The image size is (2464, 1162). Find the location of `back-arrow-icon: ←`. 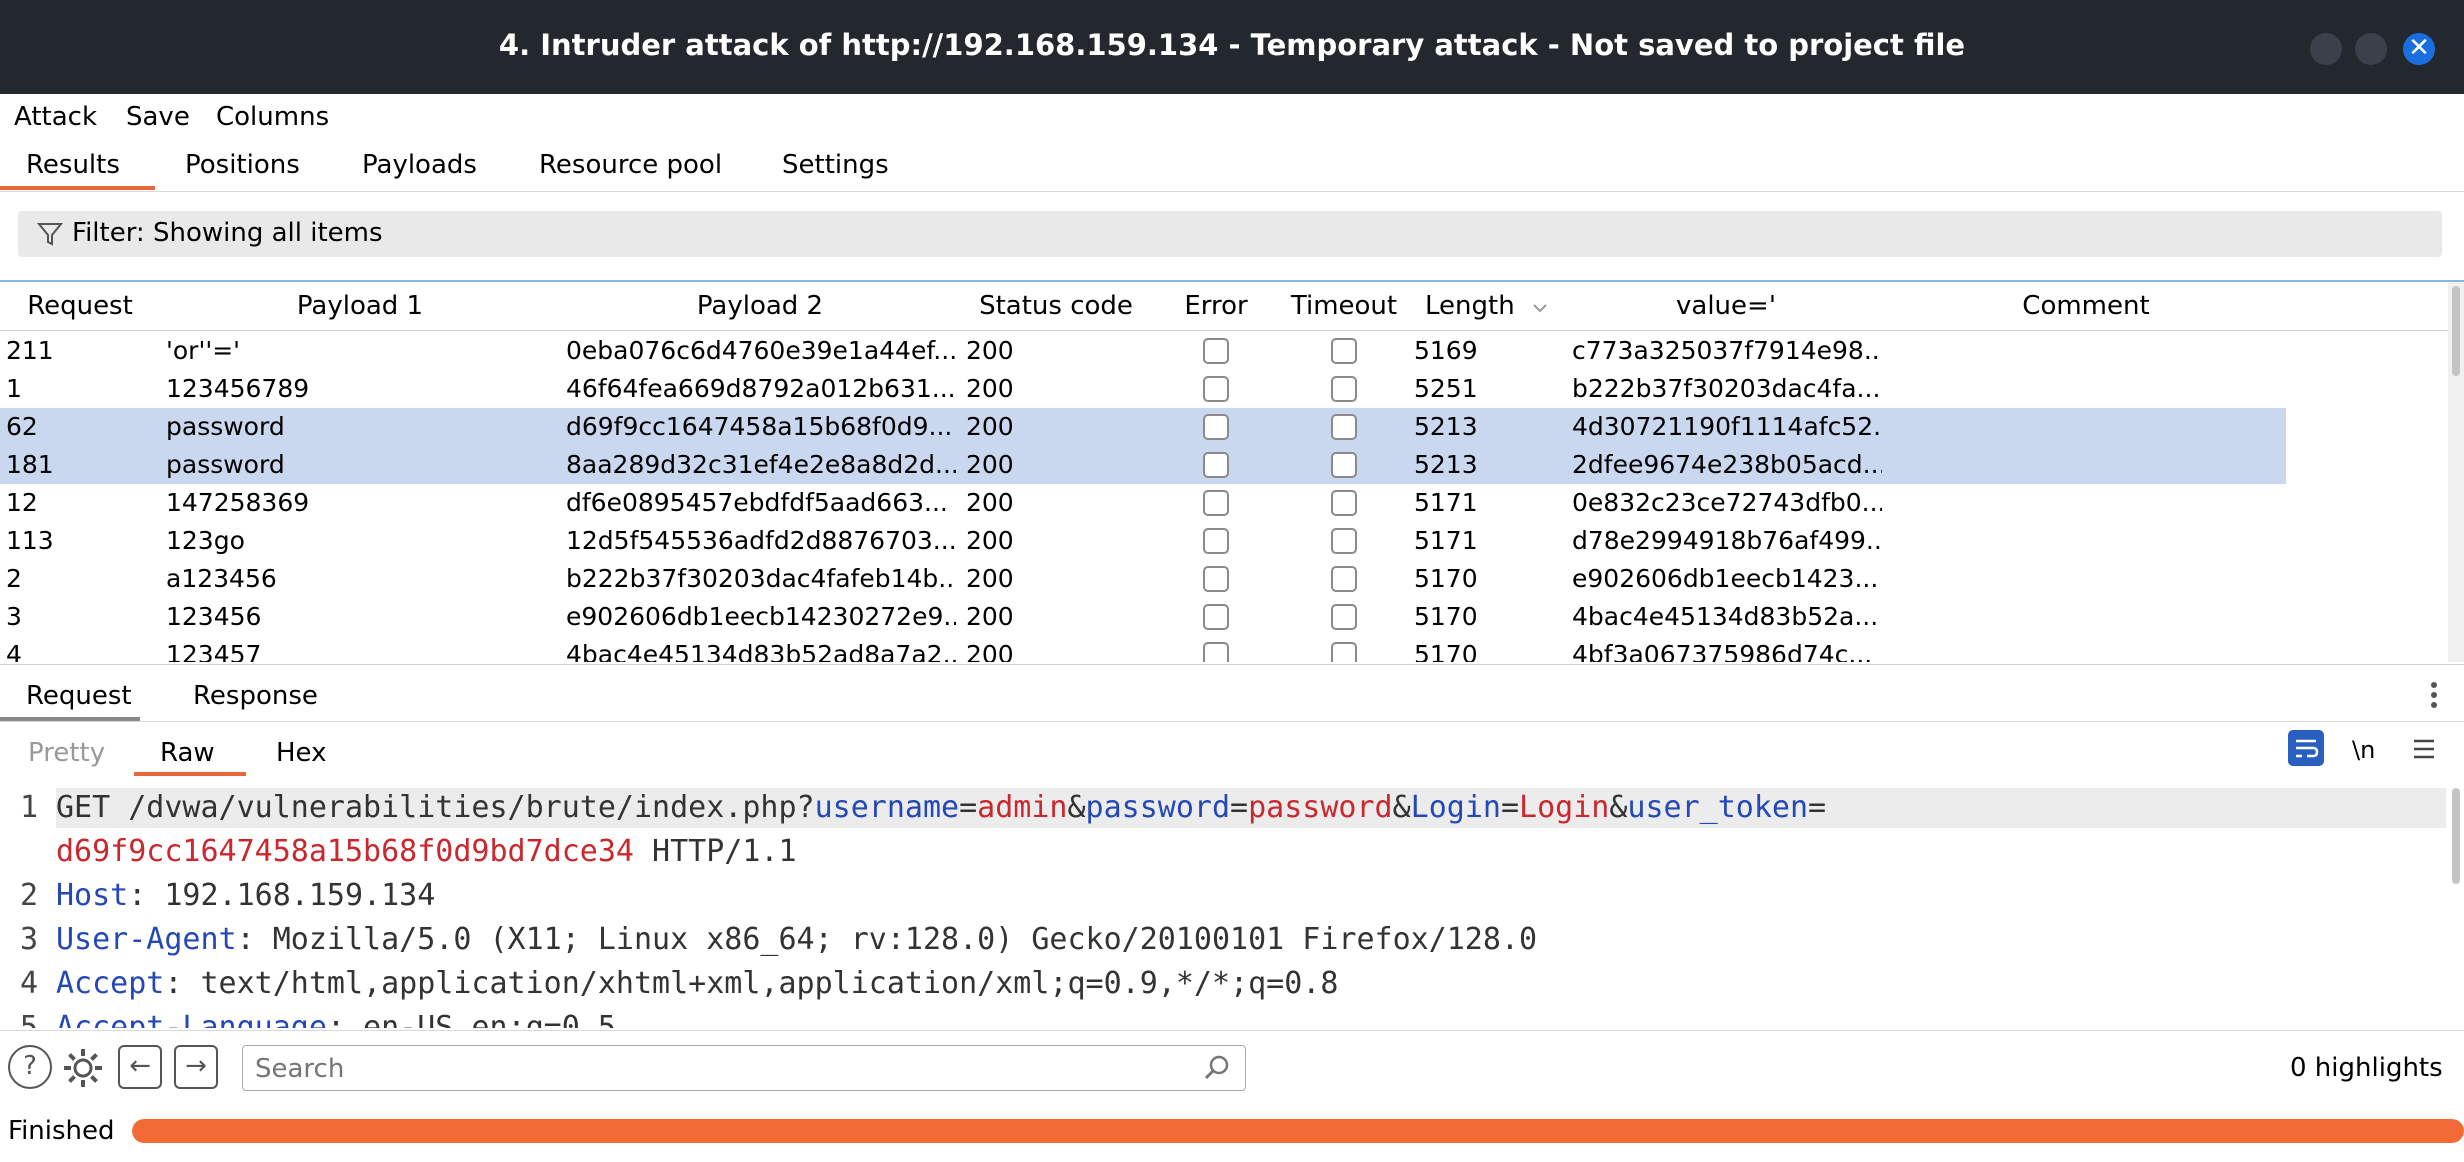

back-arrow-icon: ← is located at coordinates (140, 1067).